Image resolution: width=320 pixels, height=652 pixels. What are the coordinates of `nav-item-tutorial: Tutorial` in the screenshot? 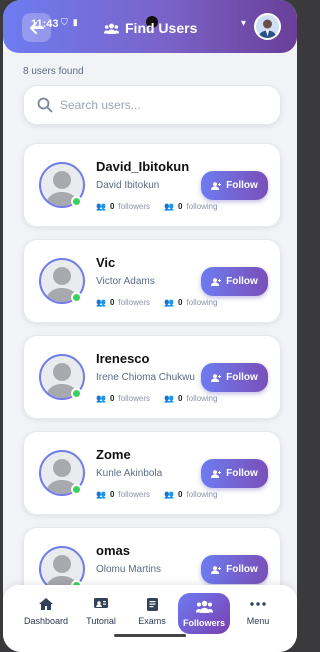 It's located at (101, 610).